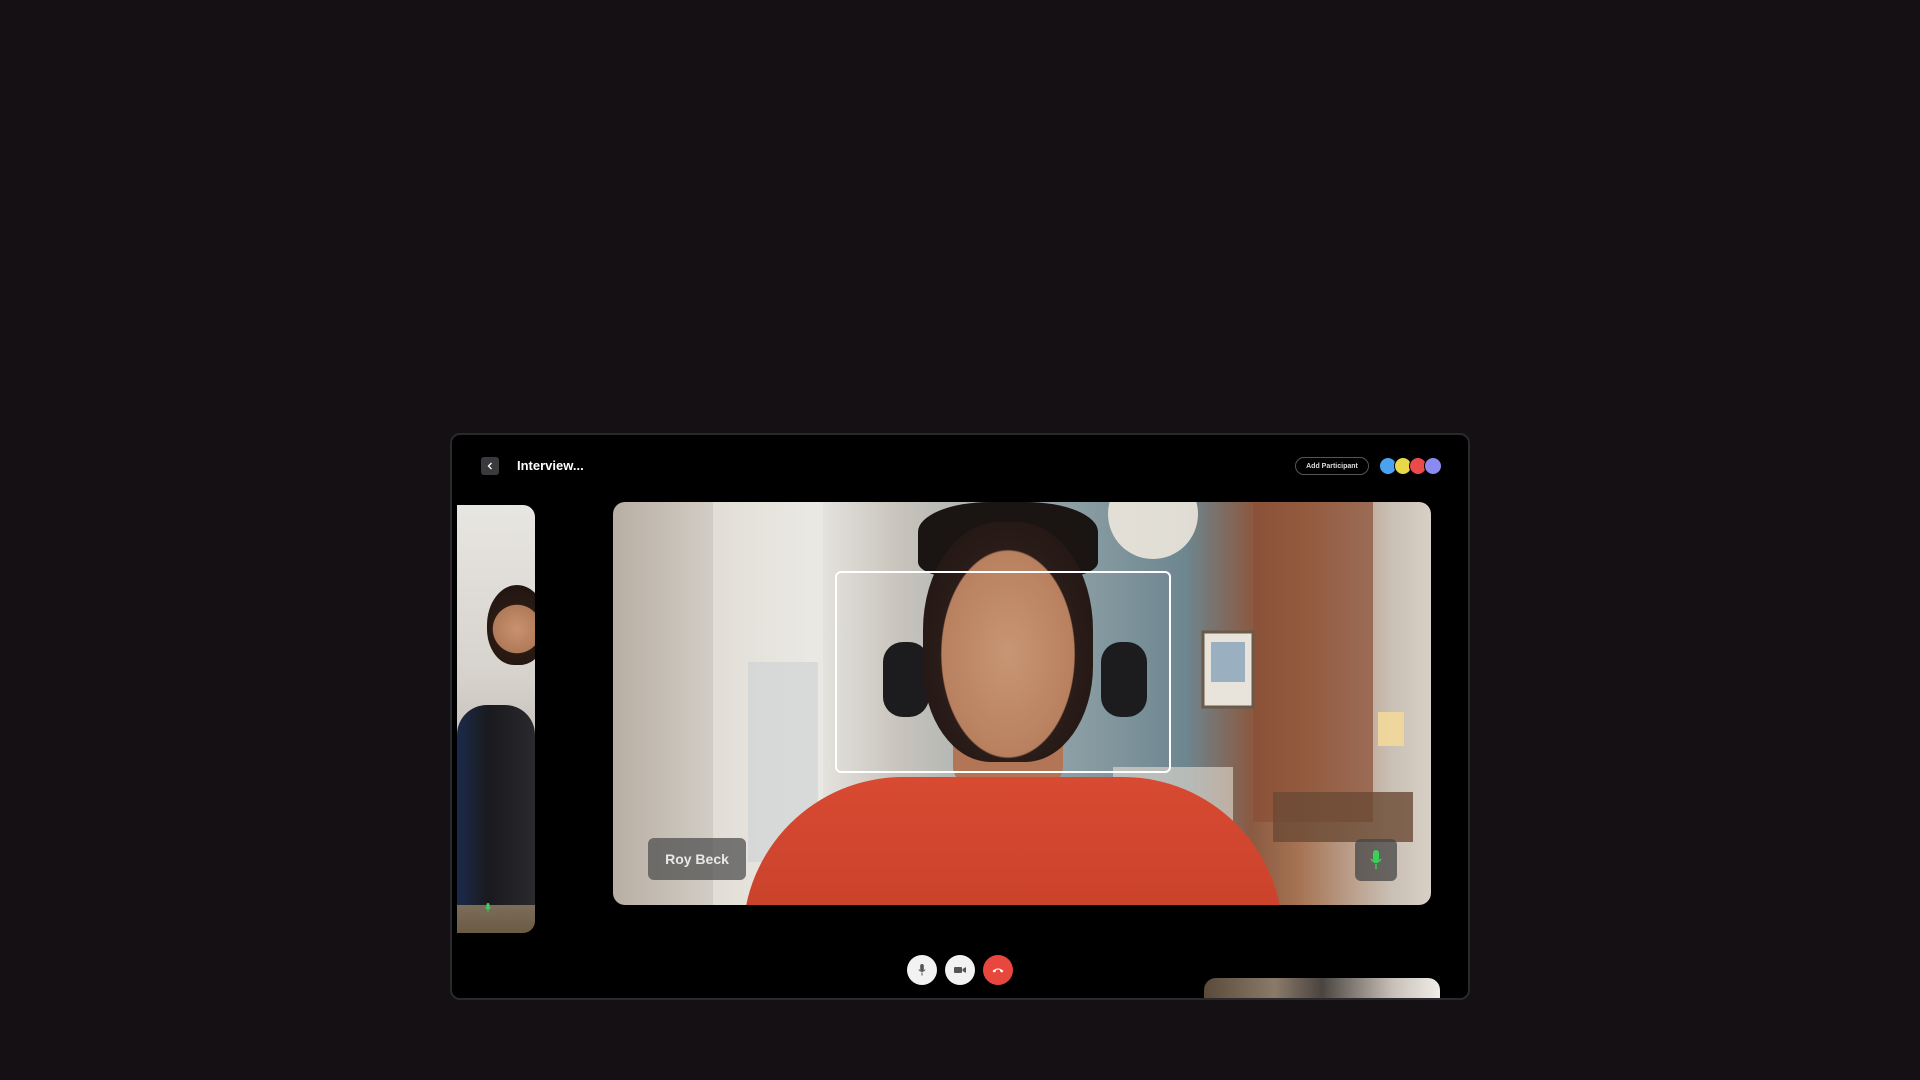 This screenshot has width=1920, height=1080. Describe the element at coordinates (697, 859) in the screenshot. I see `participant-name-tag: Roy Beck` at that location.